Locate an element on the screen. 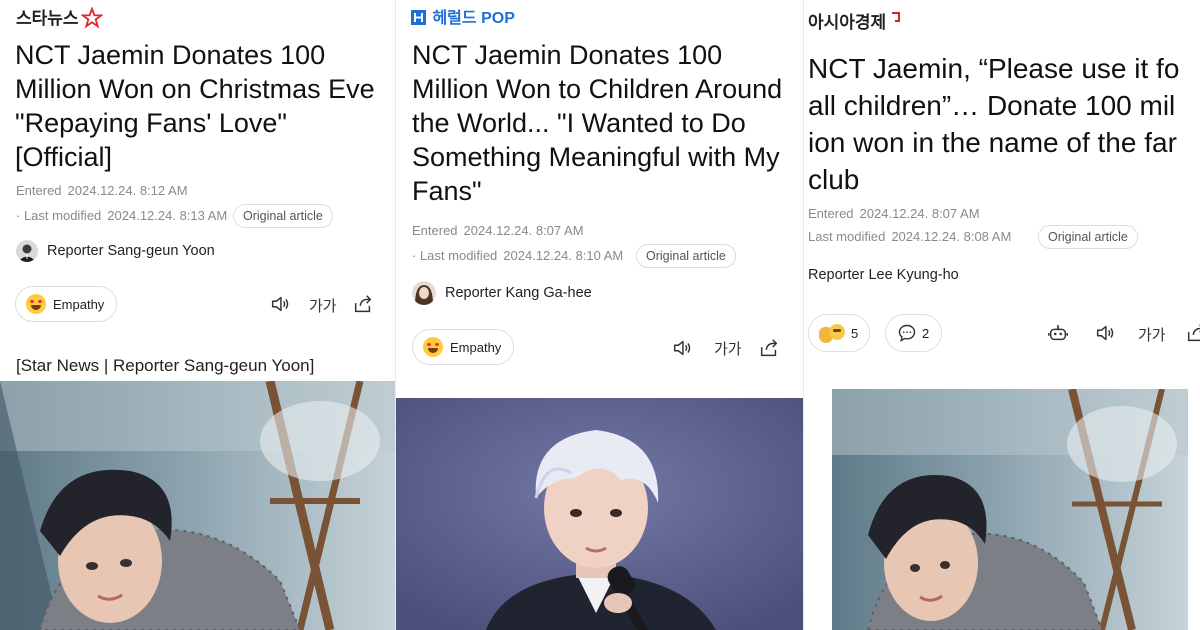  reporter-byline: Reporter Kang Ga-hee is located at coordinates (502, 293).